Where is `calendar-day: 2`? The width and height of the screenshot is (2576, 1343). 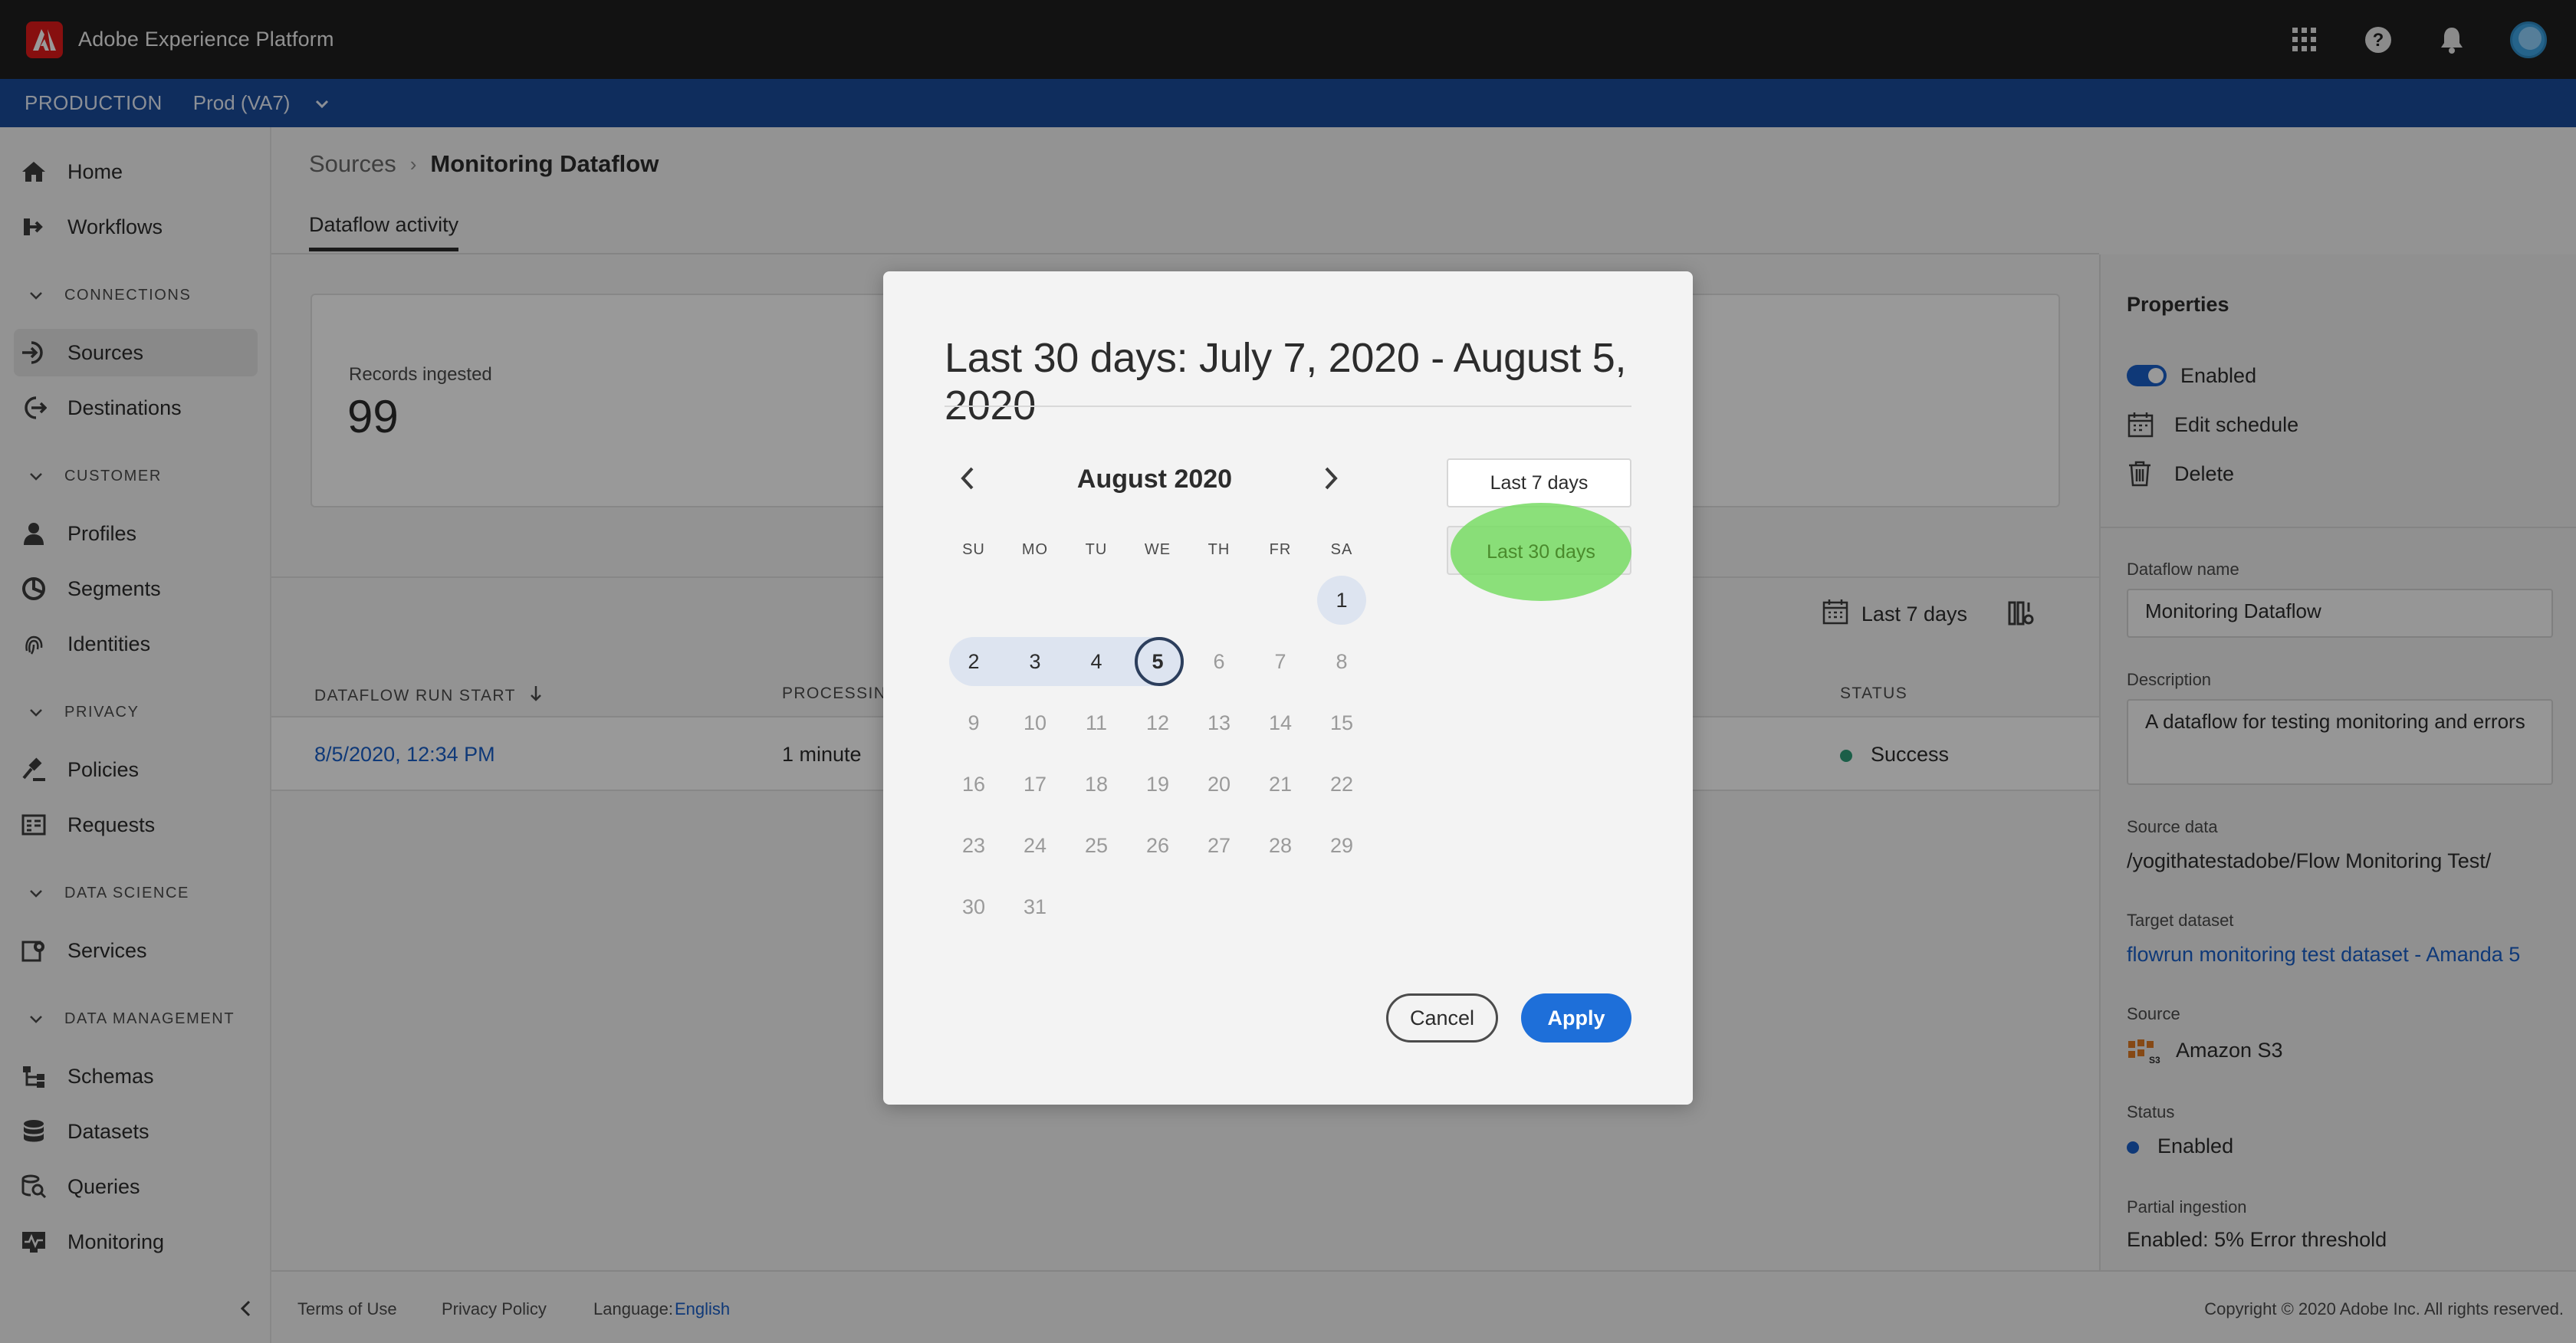 calendar-day: 2 is located at coordinates (974, 662).